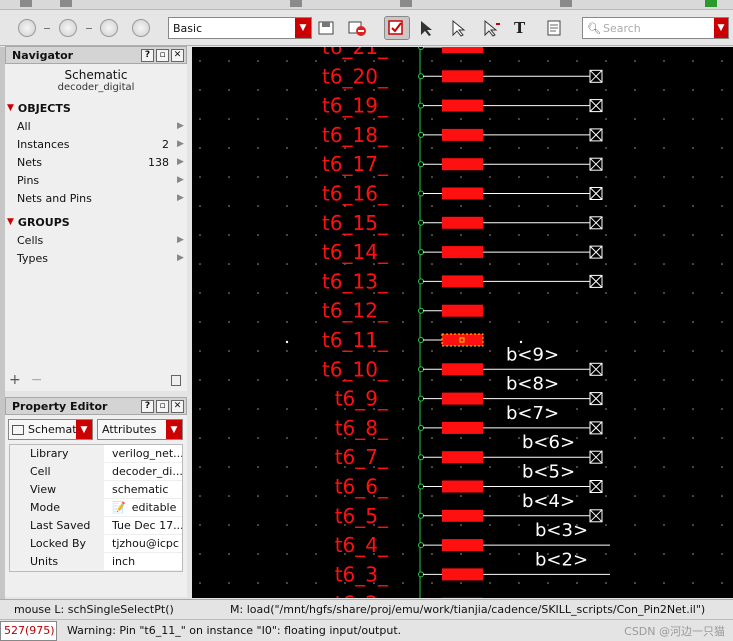  What do you see at coordinates (96, 126) in the screenshot?
I see `navigator-item: All ▶` at bounding box center [96, 126].